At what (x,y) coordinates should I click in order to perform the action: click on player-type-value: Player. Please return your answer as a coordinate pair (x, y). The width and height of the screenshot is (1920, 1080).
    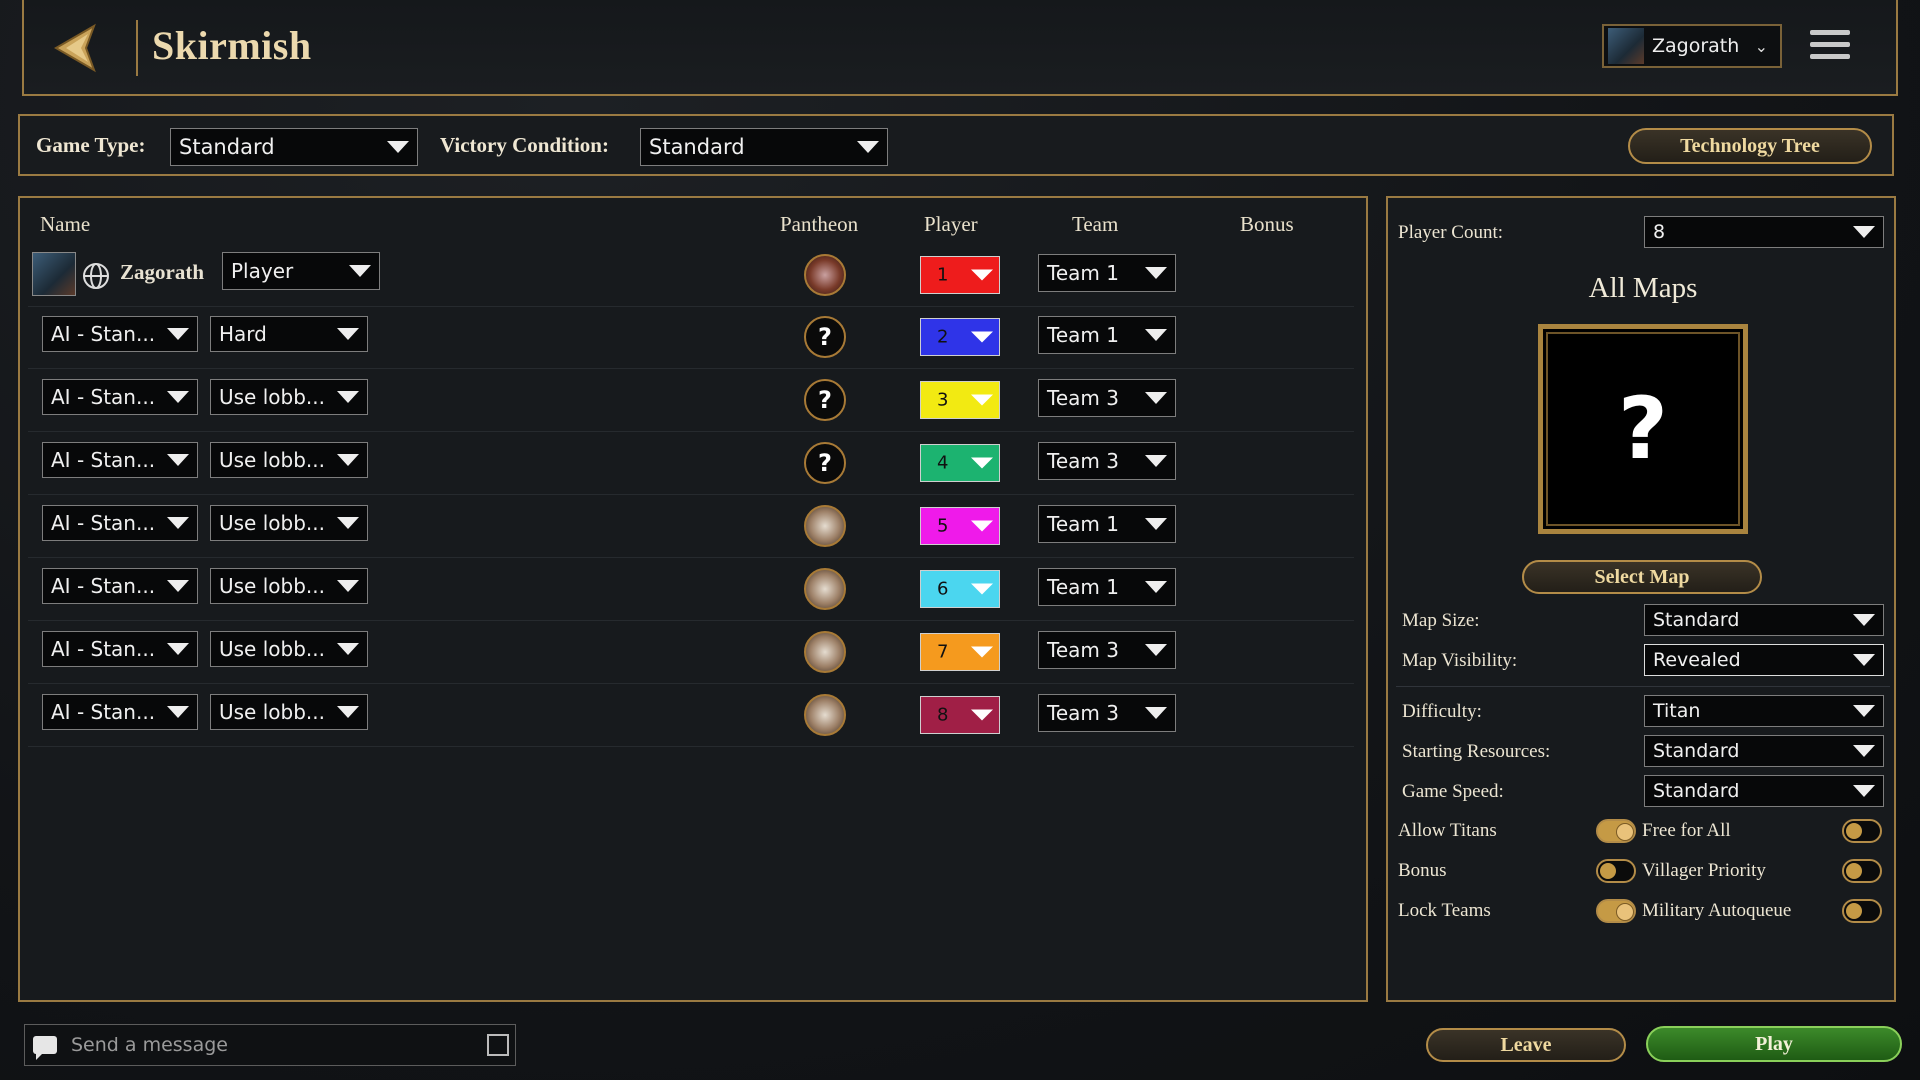
    Looking at the image, I should click on (262, 271).